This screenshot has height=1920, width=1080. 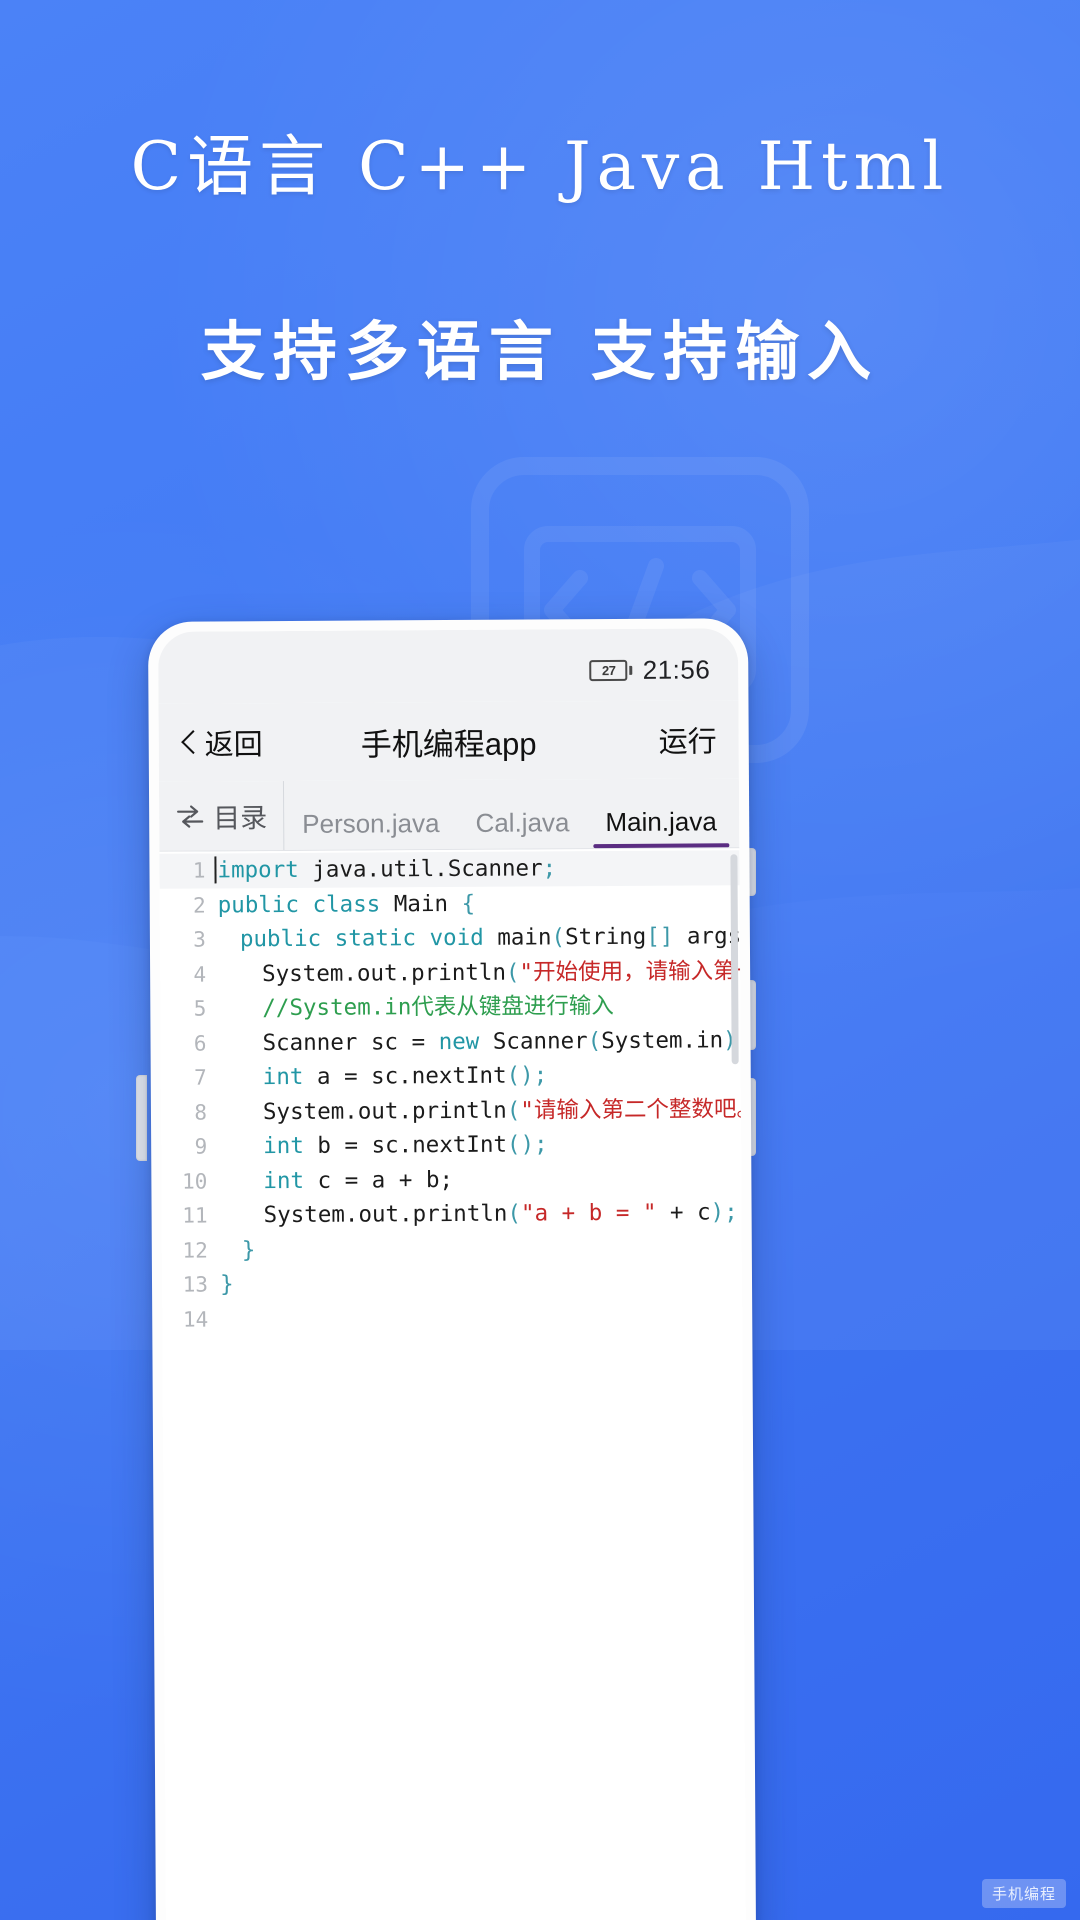 I want to click on code-line: 11 System.out.println("a + b = " + c);, so click(x=451, y=1214).